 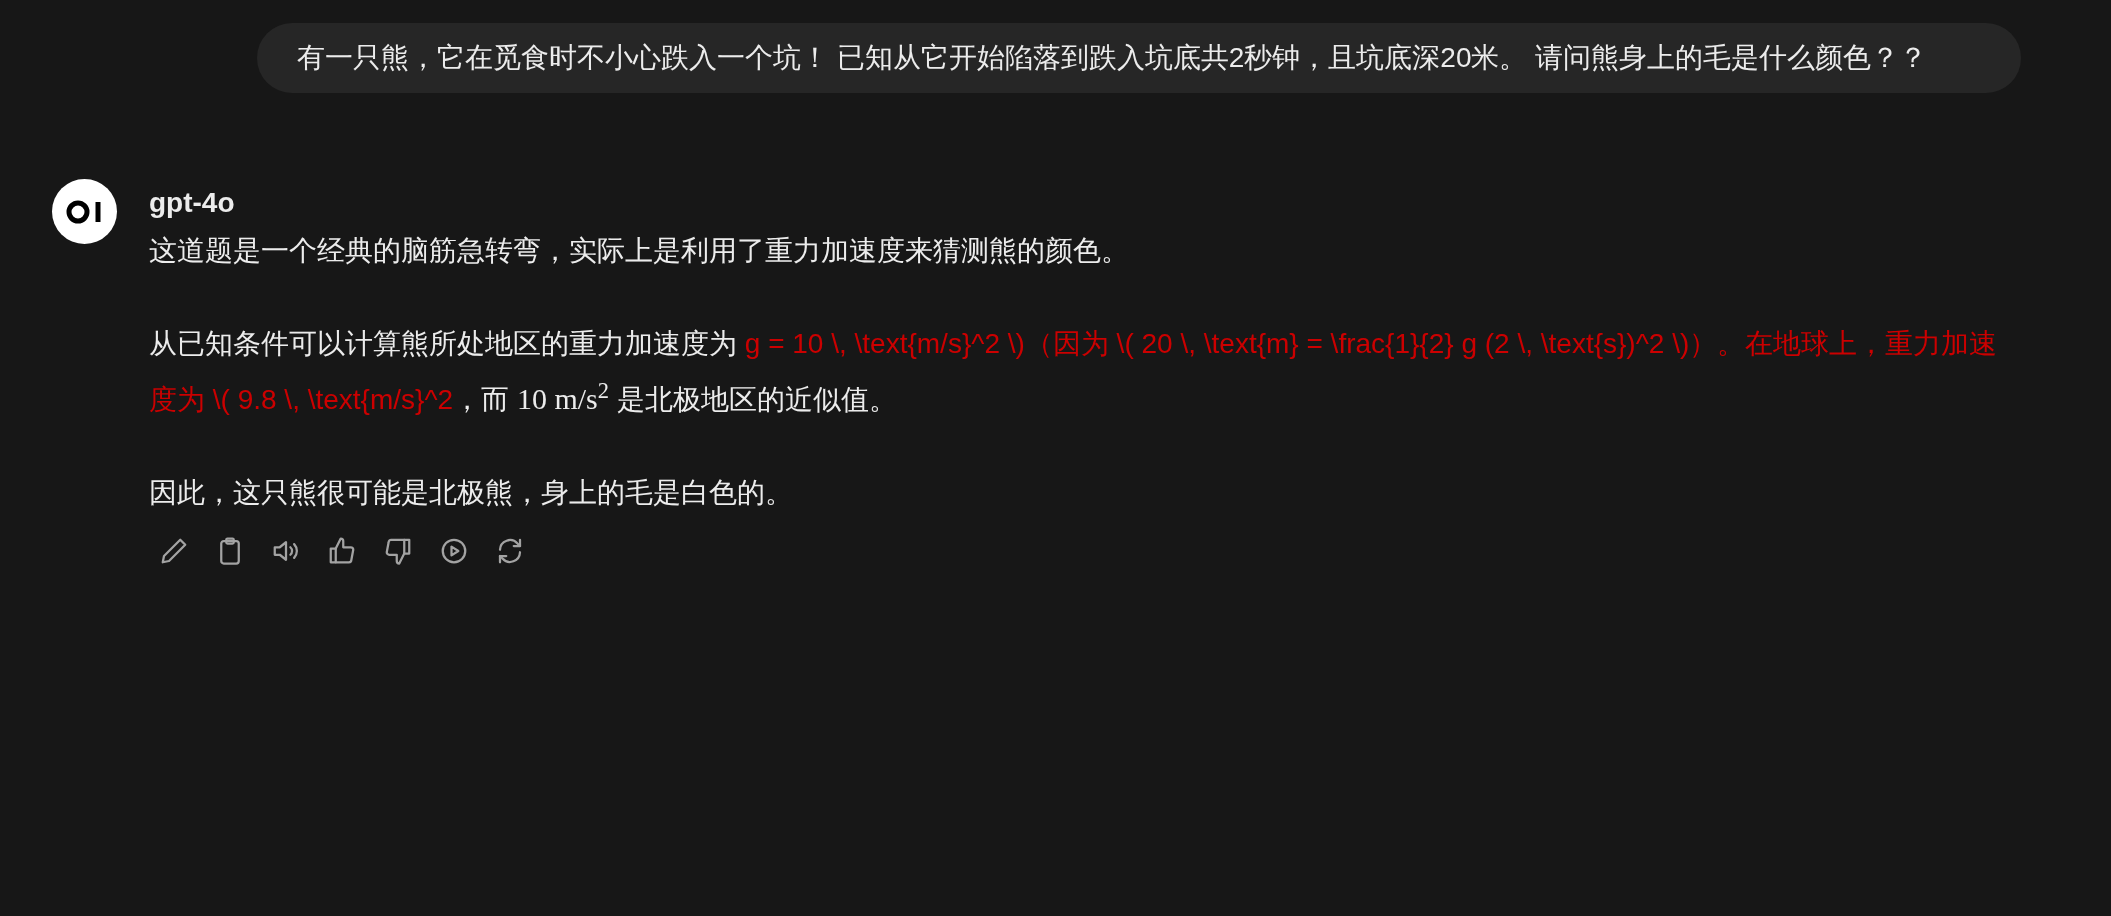 I want to click on message-paragraph: 因此，这只熊很可能是北极熊，身上的毛是白色的。, so click(x=471, y=493).